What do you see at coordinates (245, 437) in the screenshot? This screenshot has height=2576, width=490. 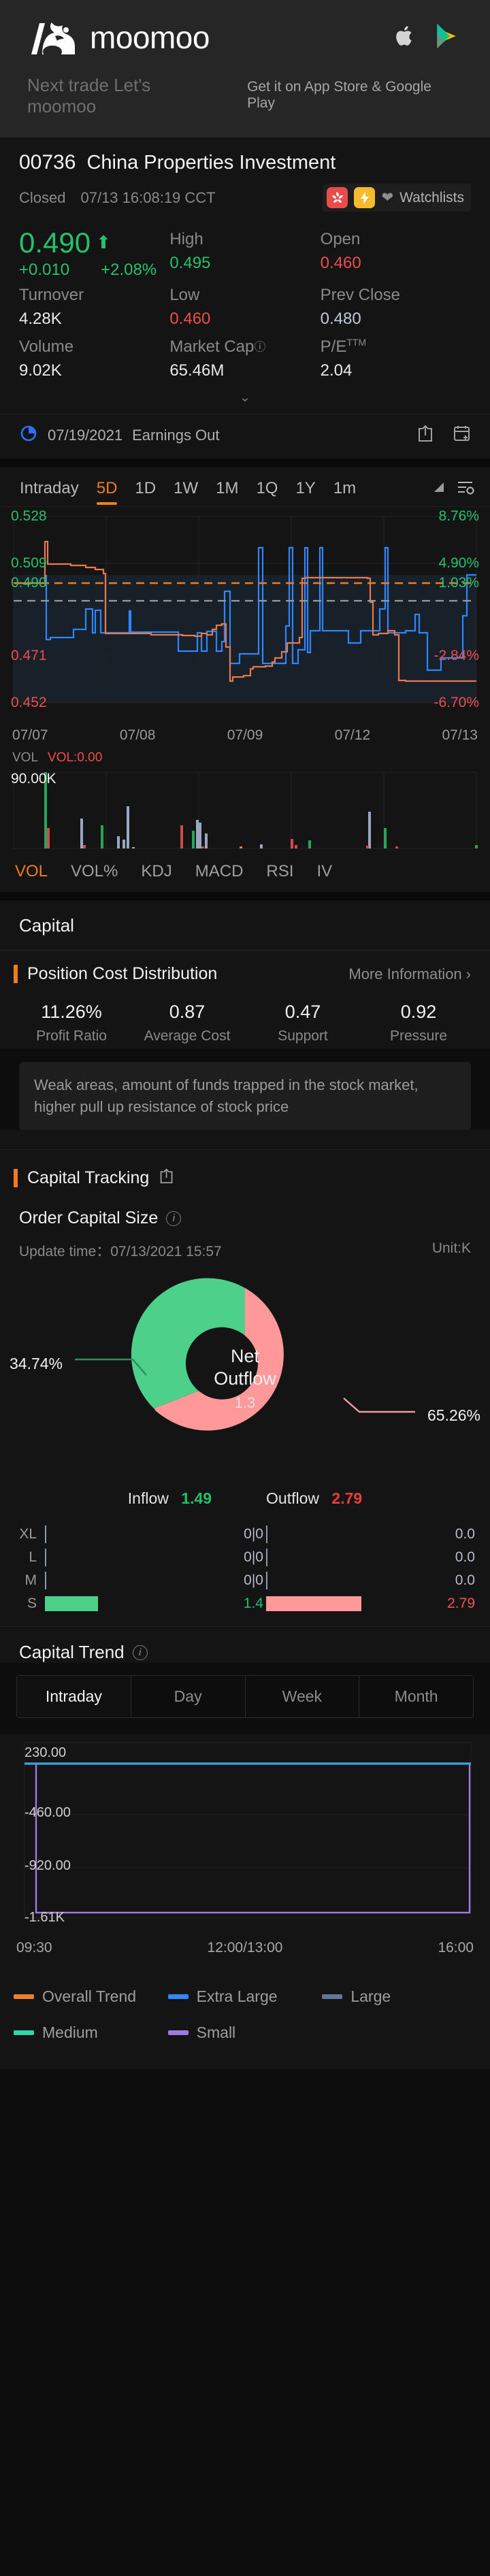 I see `earnings-row: 07/19/2021 Earnings Out` at bounding box center [245, 437].